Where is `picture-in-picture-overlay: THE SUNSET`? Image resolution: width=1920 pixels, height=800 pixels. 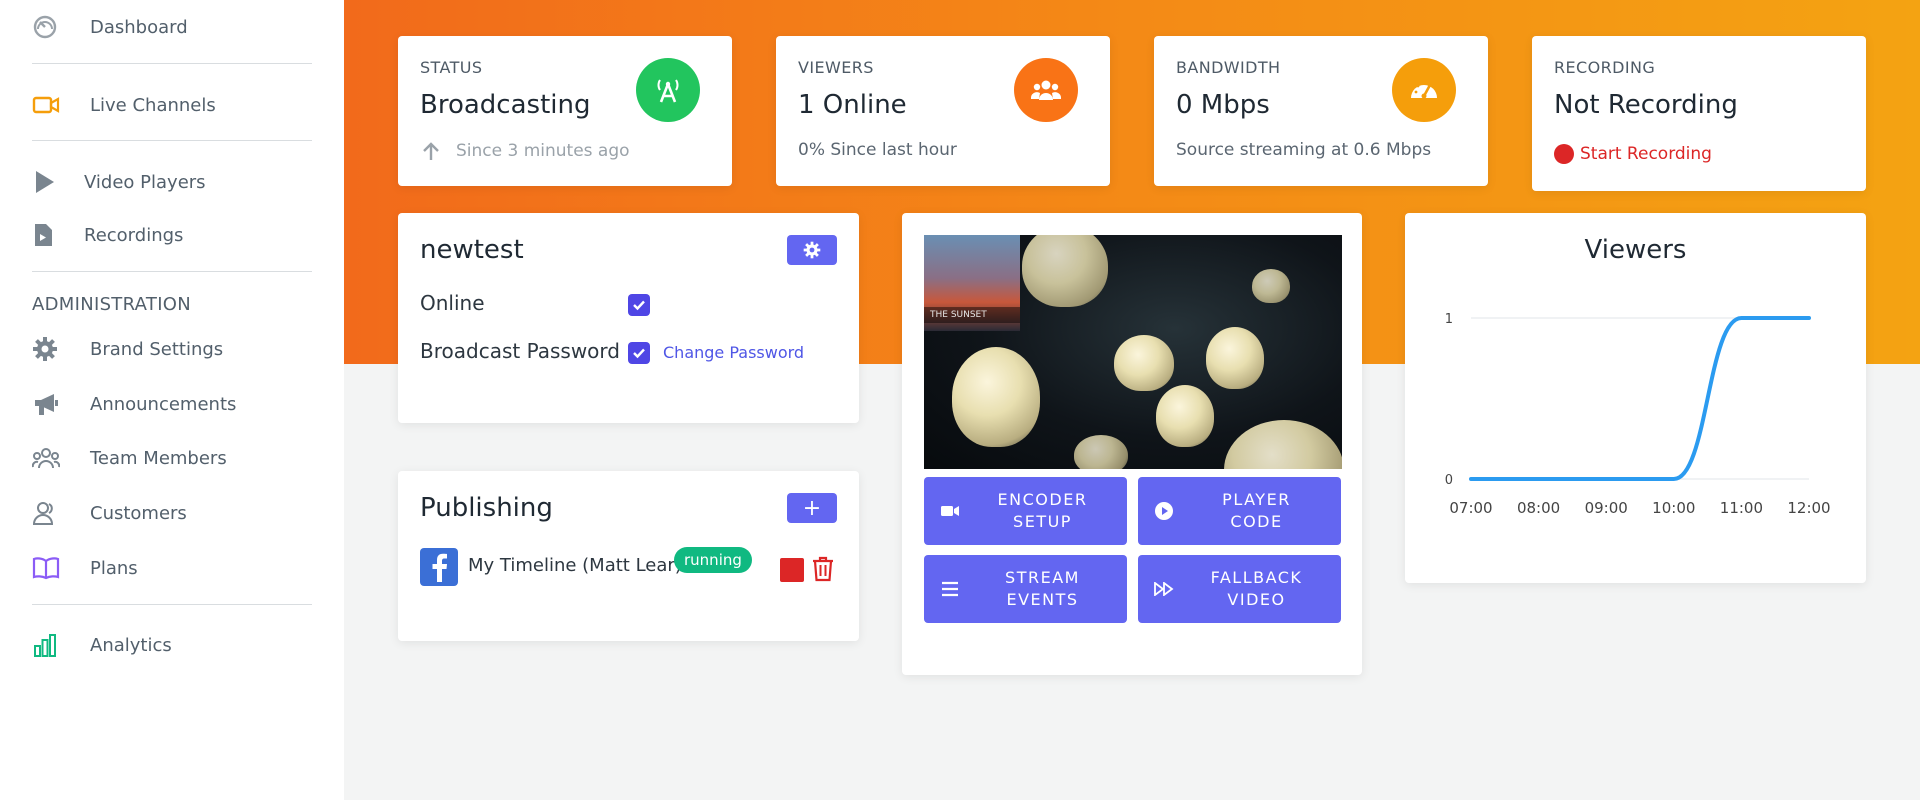
picture-in-picture-overlay: THE SUNSET is located at coordinates (972, 283).